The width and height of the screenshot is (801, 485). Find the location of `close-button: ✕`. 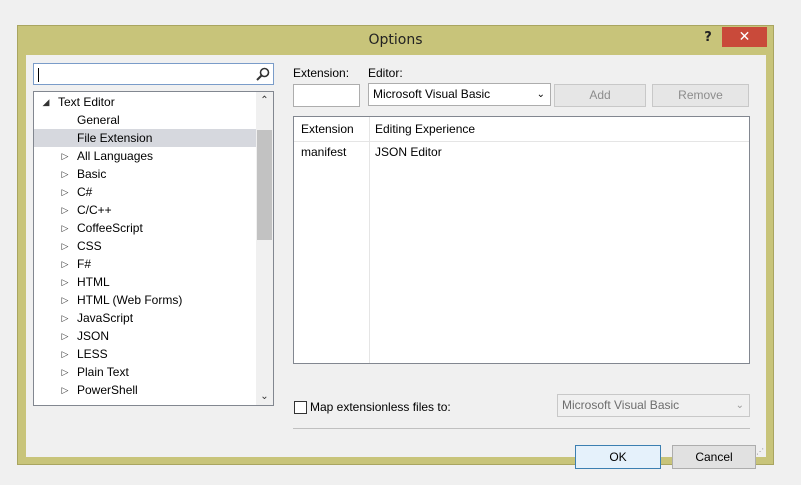

close-button: ✕ is located at coordinates (744, 37).